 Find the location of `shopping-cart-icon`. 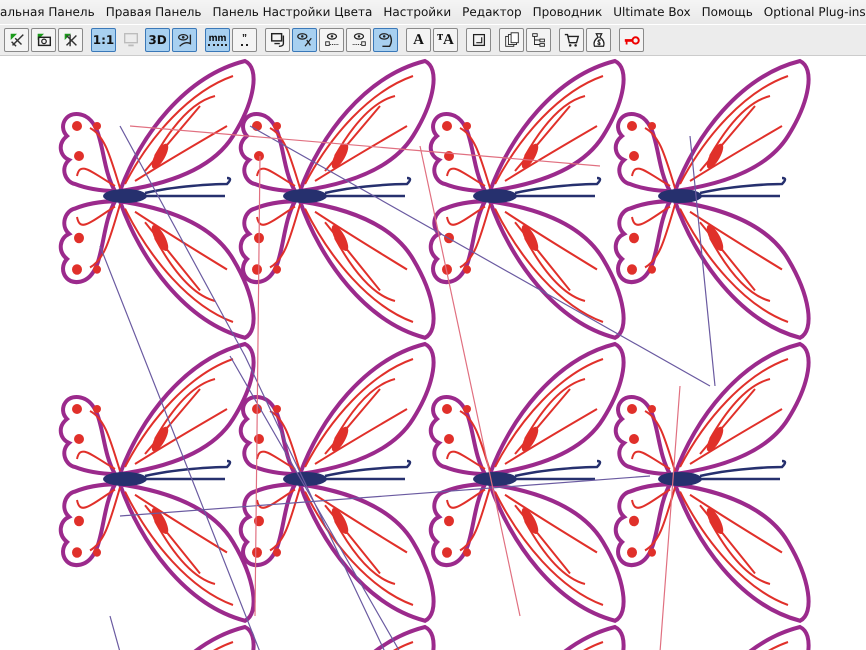

shopping-cart-icon is located at coordinates (571, 40).